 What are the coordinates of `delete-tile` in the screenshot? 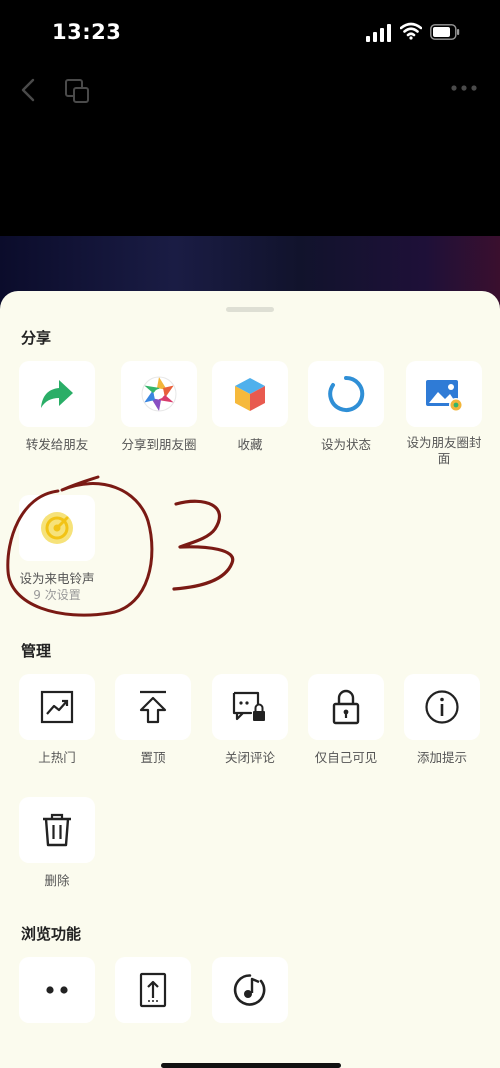 It's located at (57, 830).